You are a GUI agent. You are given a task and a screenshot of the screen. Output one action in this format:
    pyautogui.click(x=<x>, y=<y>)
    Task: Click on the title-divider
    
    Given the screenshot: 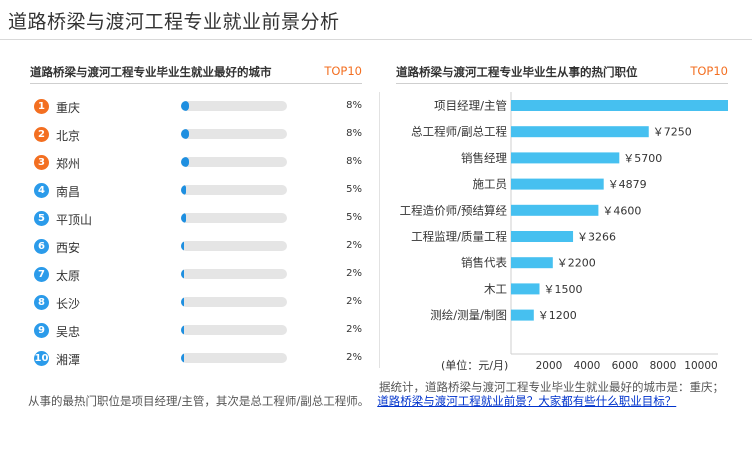 What is the action you would take?
    pyautogui.click(x=376, y=39)
    